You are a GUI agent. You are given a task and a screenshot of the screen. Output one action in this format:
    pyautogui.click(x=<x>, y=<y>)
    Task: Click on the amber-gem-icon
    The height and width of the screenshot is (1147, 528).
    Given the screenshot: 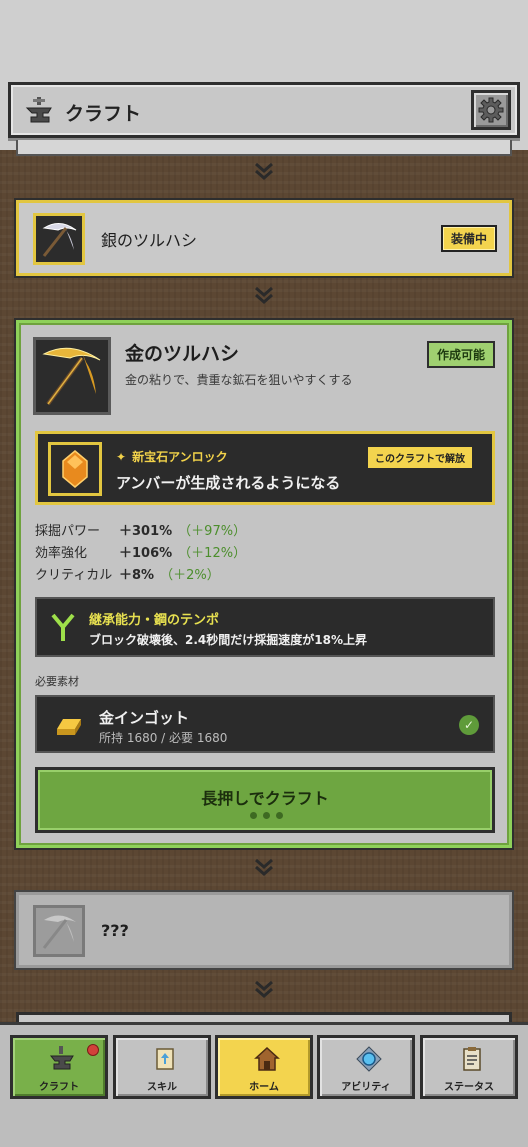 What is the action you would take?
    pyautogui.click(x=75, y=469)
    